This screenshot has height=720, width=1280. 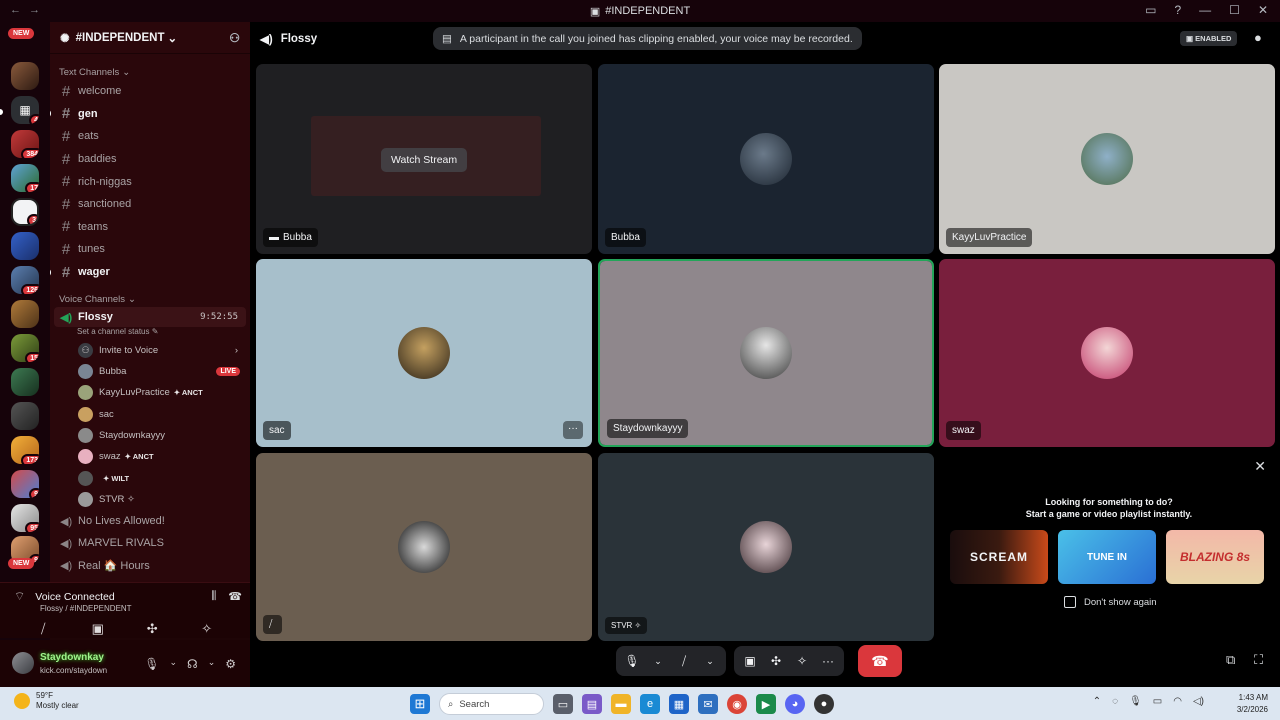 I want to click on channel-status: Set a channel status ✎, so click(x=150, y=333).